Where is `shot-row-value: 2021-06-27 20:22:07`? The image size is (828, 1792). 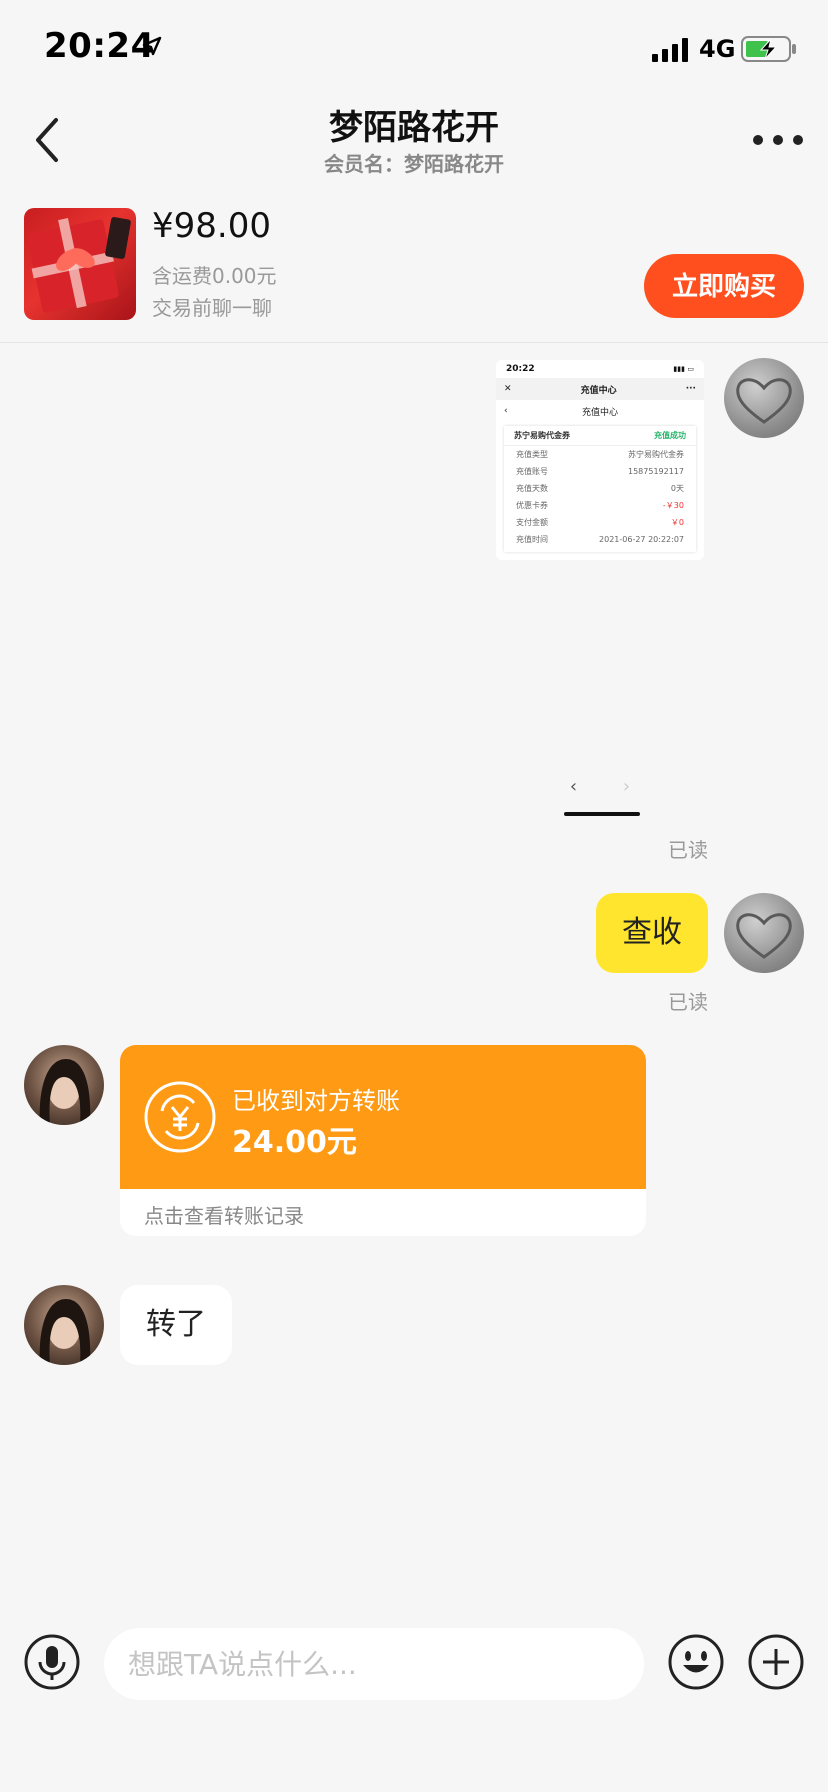
shot-row-value: 2021-06-27 20:22:07 is located at coordinates (641, 539).